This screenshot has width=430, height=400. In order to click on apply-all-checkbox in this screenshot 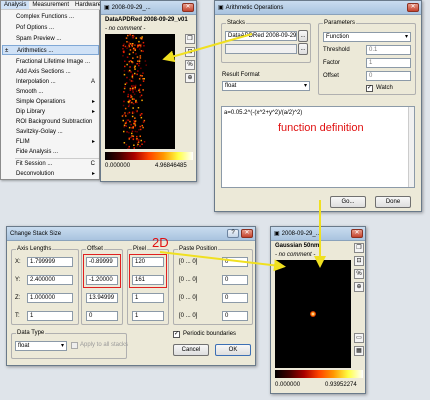, I will do `click(74, 345)`.